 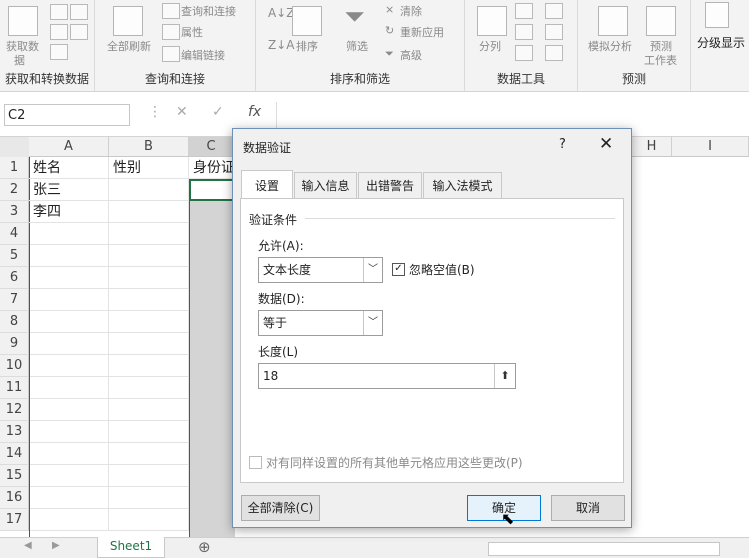 What do you see at coordinates (411, 55) in the screenshot?
I see `advanced-button: 高级` at bounding box center [411, 55].